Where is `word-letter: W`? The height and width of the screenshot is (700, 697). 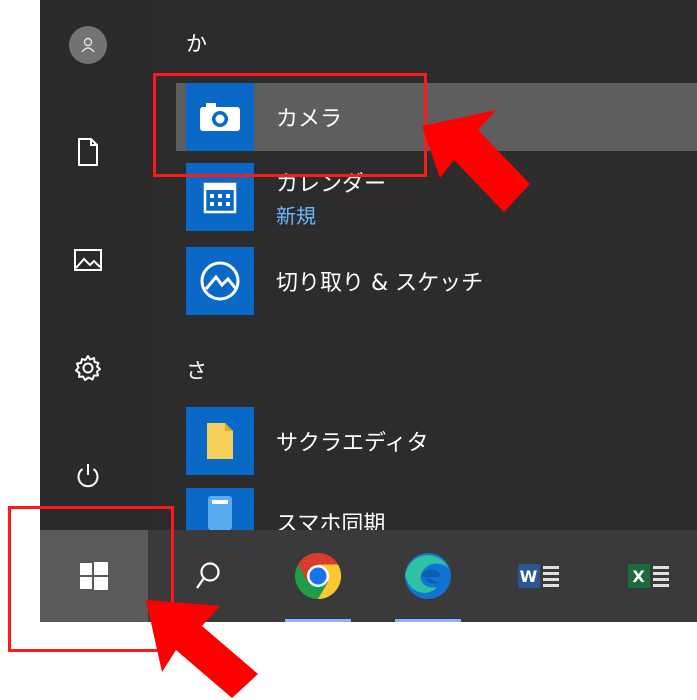
word-letter: W is located at coordinates (528, 576).